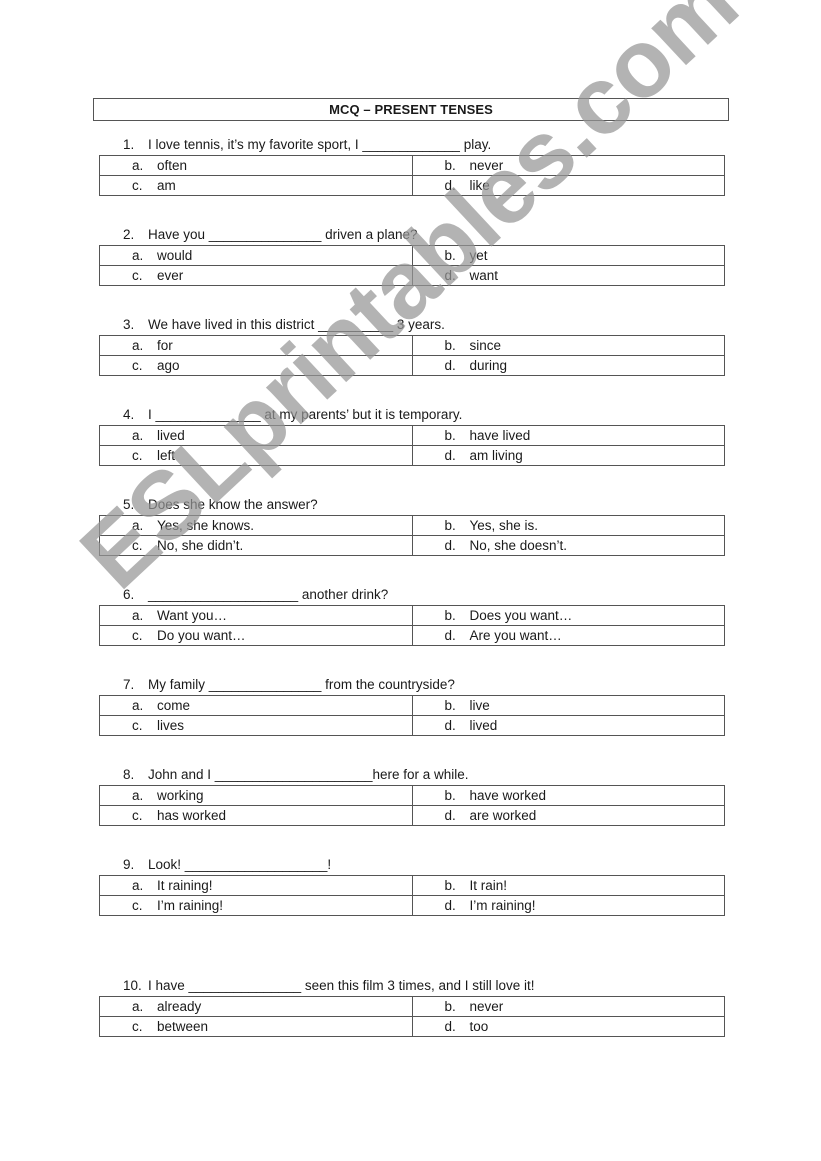 The image size is (821, 1161). What do you see at coordinates (206, 525) in the screenshot?
I see `option-text: Yes, she knows.` at bounding box center [206, 525].